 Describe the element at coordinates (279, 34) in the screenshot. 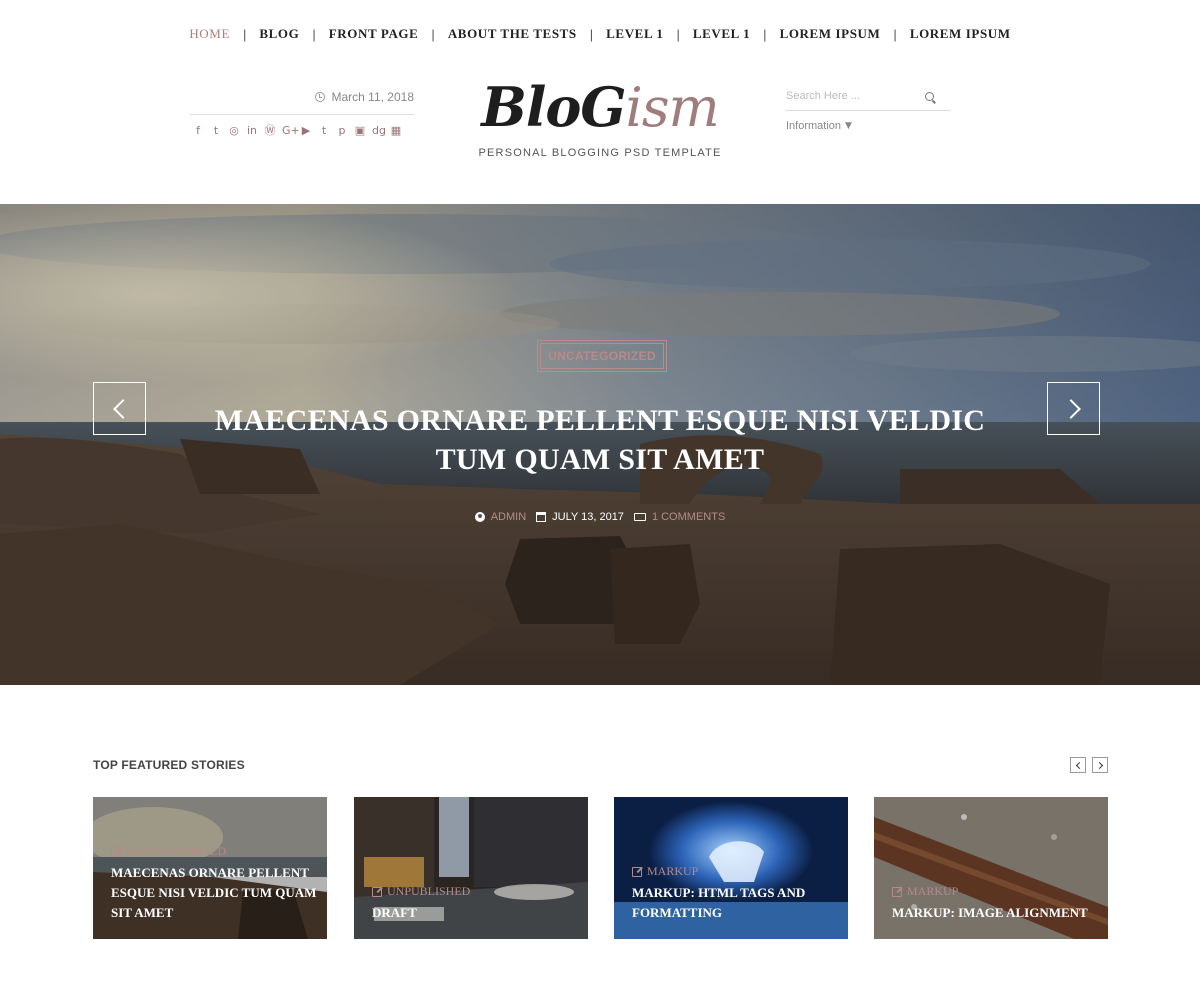

I see `nav-blog: BLOG` at that location.